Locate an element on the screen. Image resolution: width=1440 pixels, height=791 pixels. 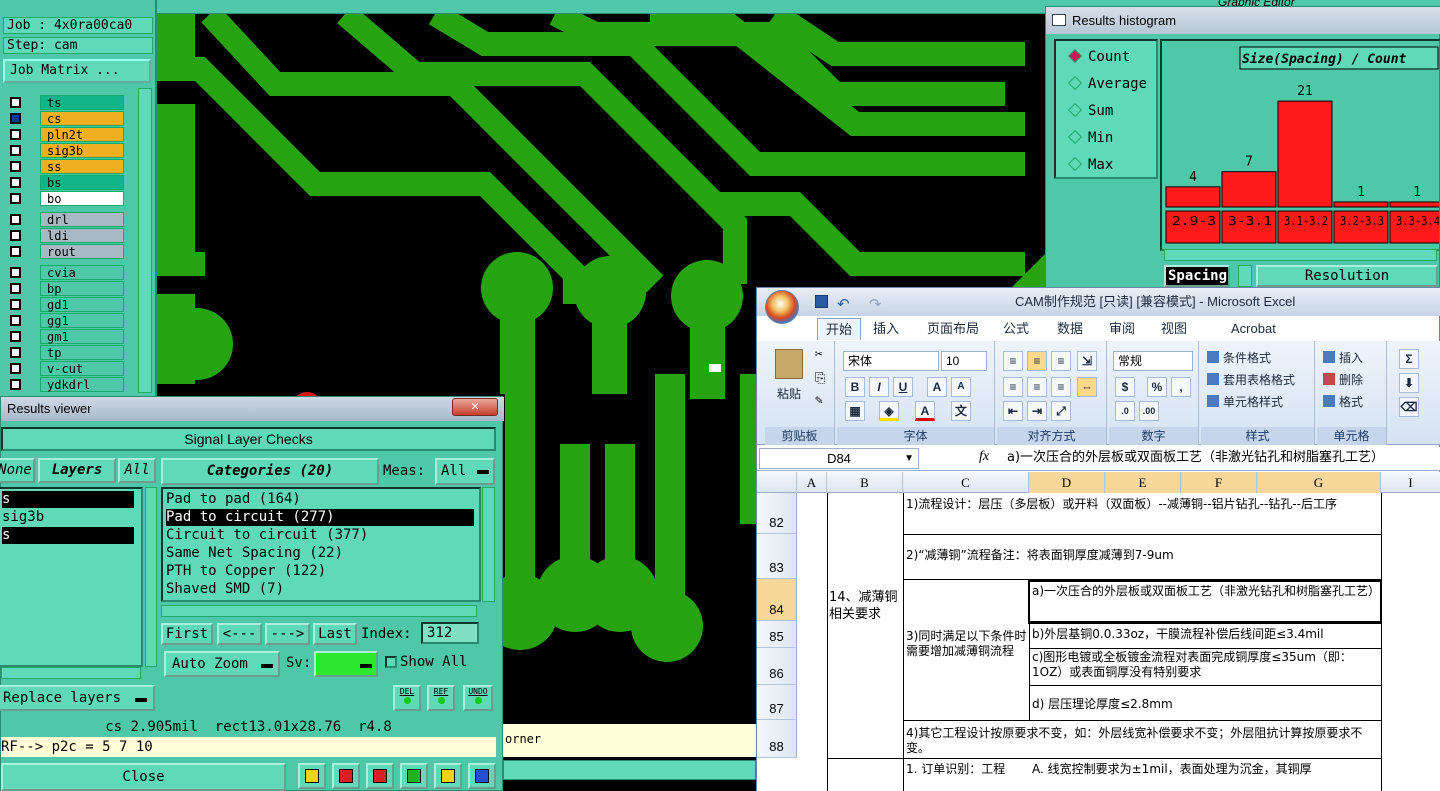
ribbon-tab-5: 审阅 is located at coordinates (1122, 329).